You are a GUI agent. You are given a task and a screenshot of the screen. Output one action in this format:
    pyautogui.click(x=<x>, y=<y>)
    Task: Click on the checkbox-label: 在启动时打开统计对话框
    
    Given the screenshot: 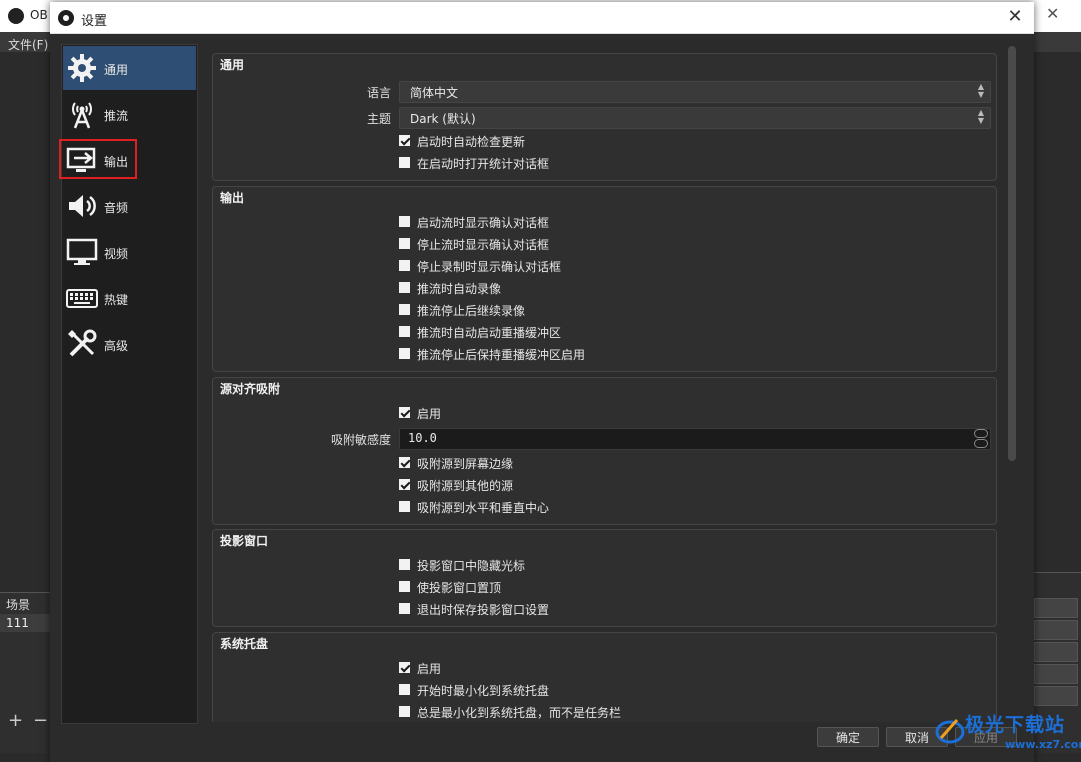 What is the action you would take?
    pyautogui.click(x=483, y=164)
    